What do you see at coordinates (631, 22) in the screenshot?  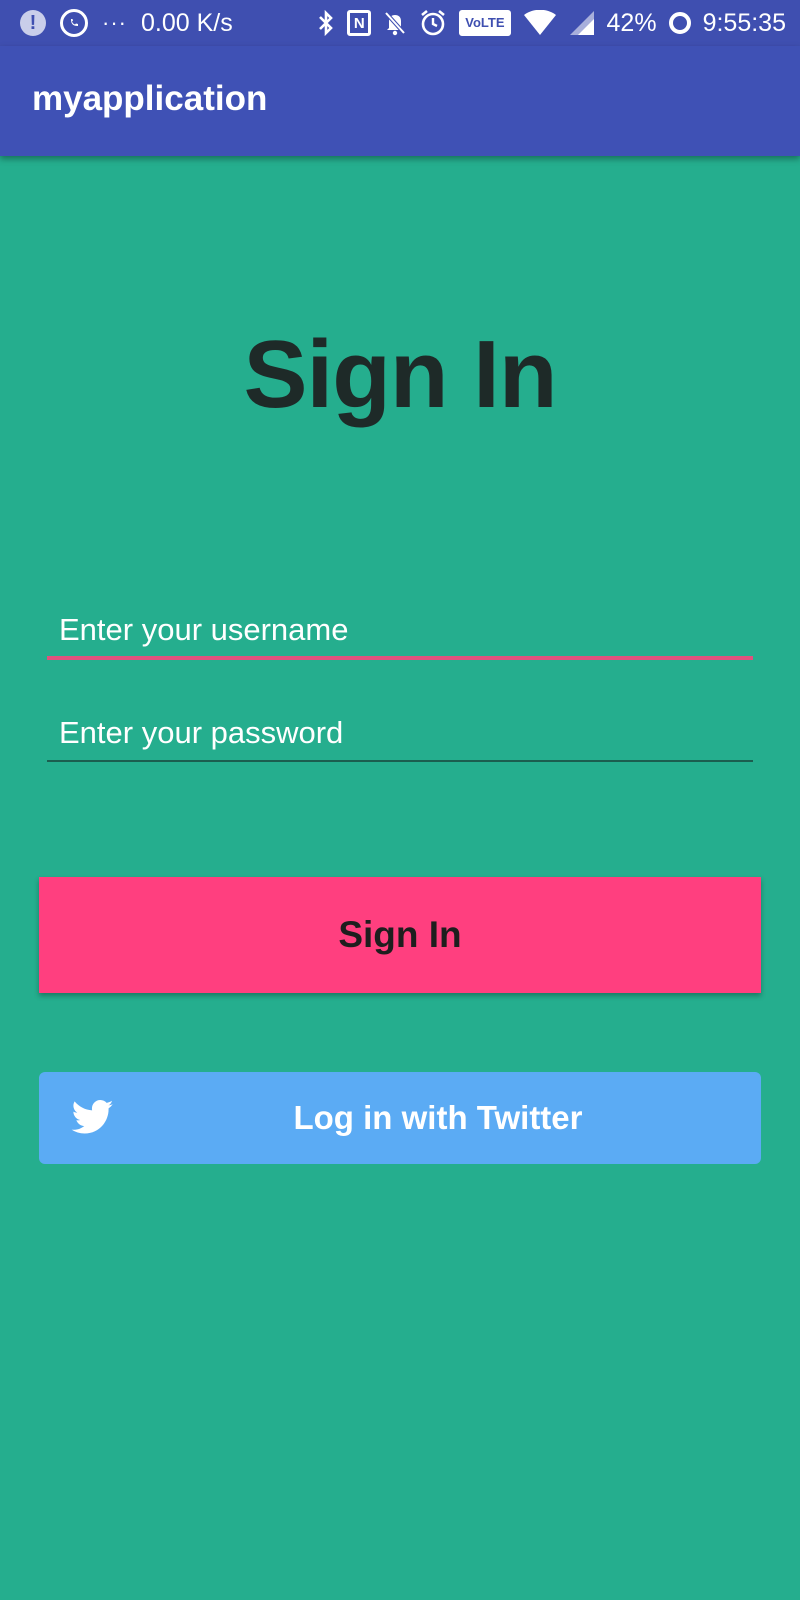 I see `battery-percent: 42%` at bounding box center [631, 22].